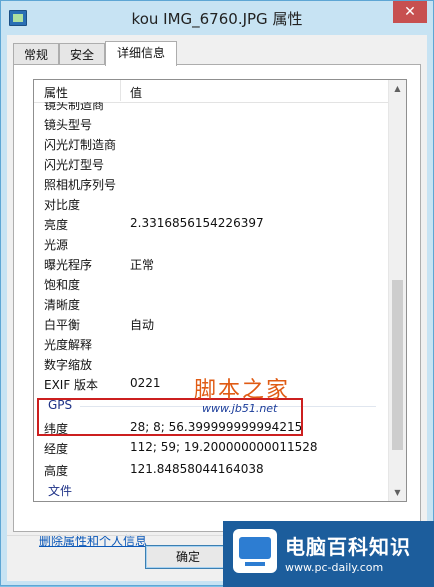  I want to click on table-row: 闪光灯制造商, so click(212, 143).